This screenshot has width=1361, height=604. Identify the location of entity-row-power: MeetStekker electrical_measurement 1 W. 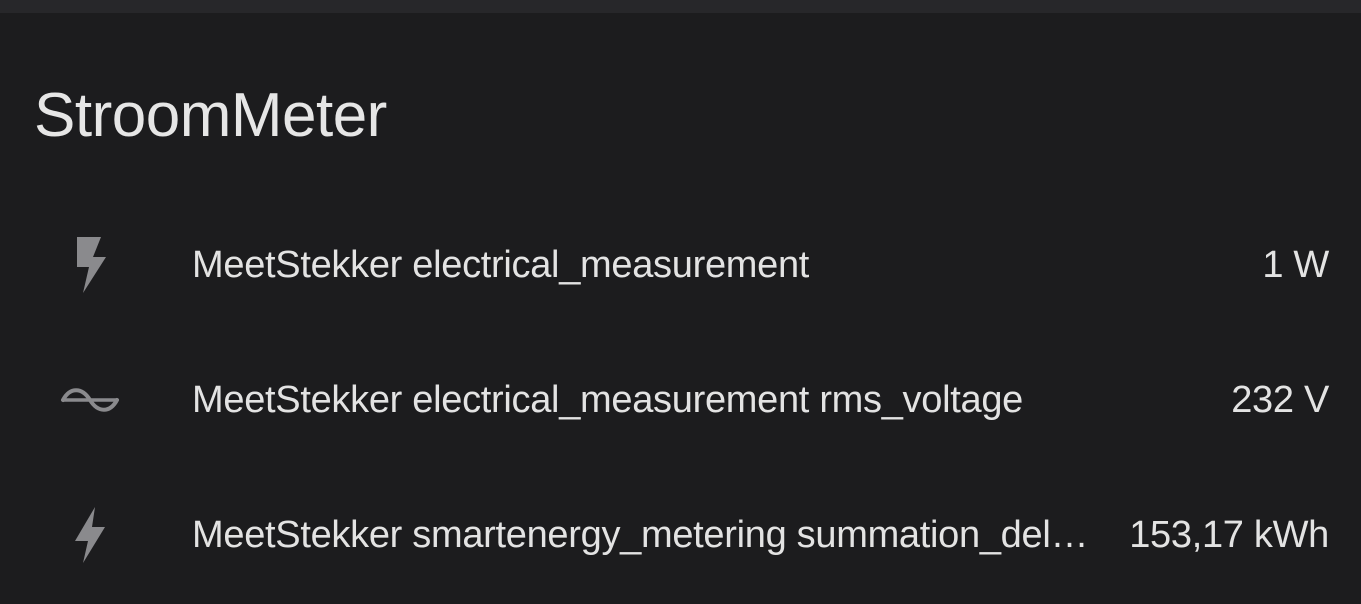
(680, 265).